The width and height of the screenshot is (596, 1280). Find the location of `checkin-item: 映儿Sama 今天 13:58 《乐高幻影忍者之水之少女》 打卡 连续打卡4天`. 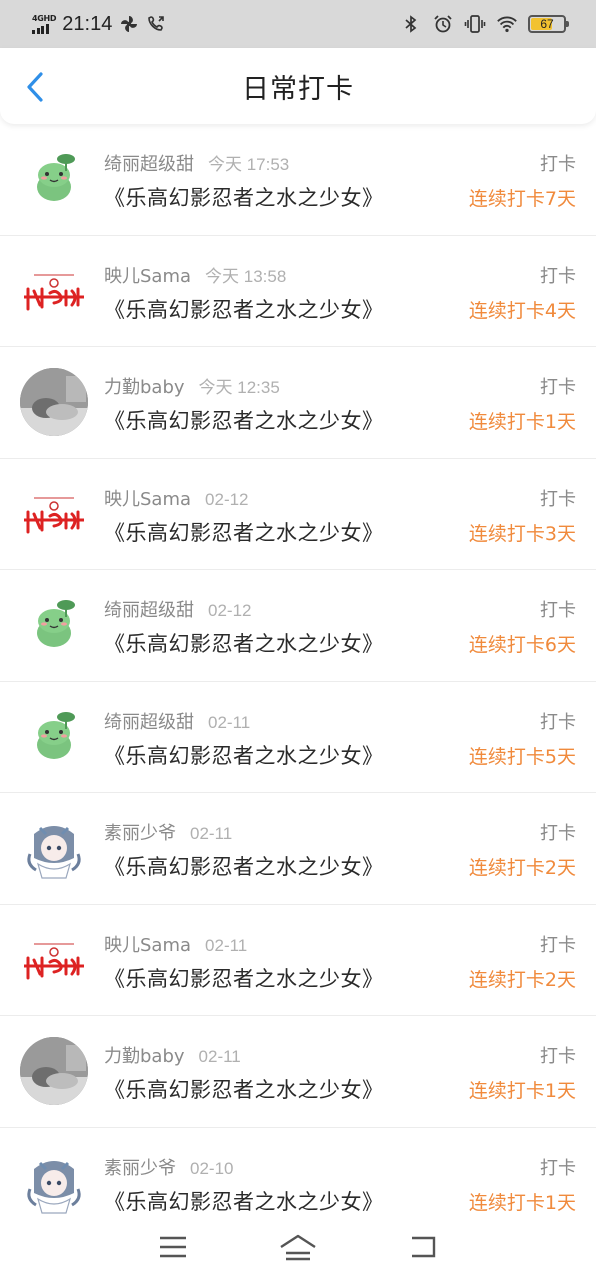

checkin-item: 映儿Sama 今天 13:58 《乐高幻影忍者之水之少女》 打卡 连续打卡4天 is located at coordinates (298, 291).